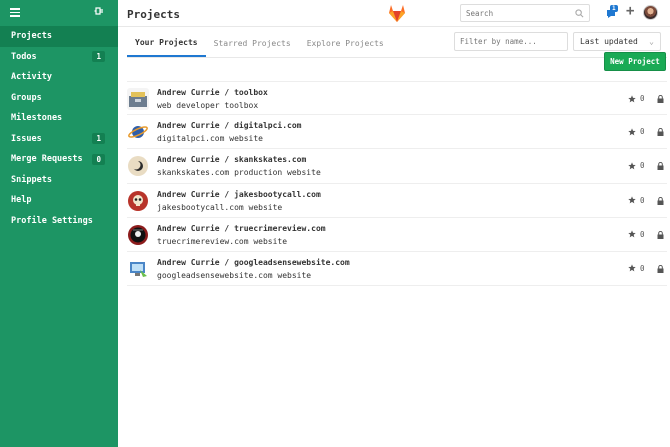  What do you see at coordinates (222, 241) in the screenshot?
I see `project-description: truecrimereview.com website` at bounding box center [222, 241].